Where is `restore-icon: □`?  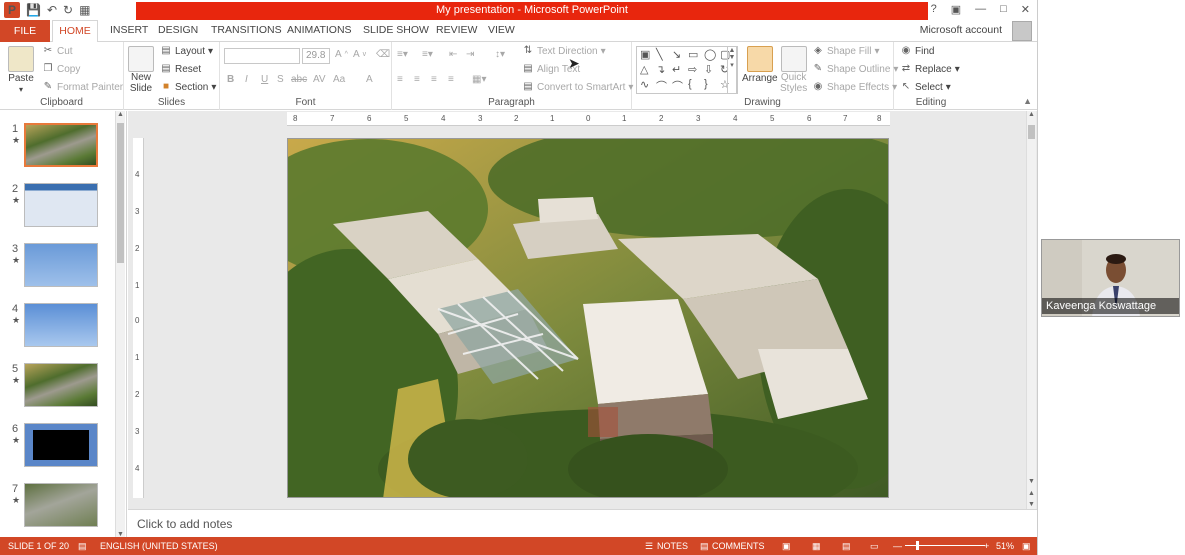 restore-icon: □ is located at coordinates (1003, 9).